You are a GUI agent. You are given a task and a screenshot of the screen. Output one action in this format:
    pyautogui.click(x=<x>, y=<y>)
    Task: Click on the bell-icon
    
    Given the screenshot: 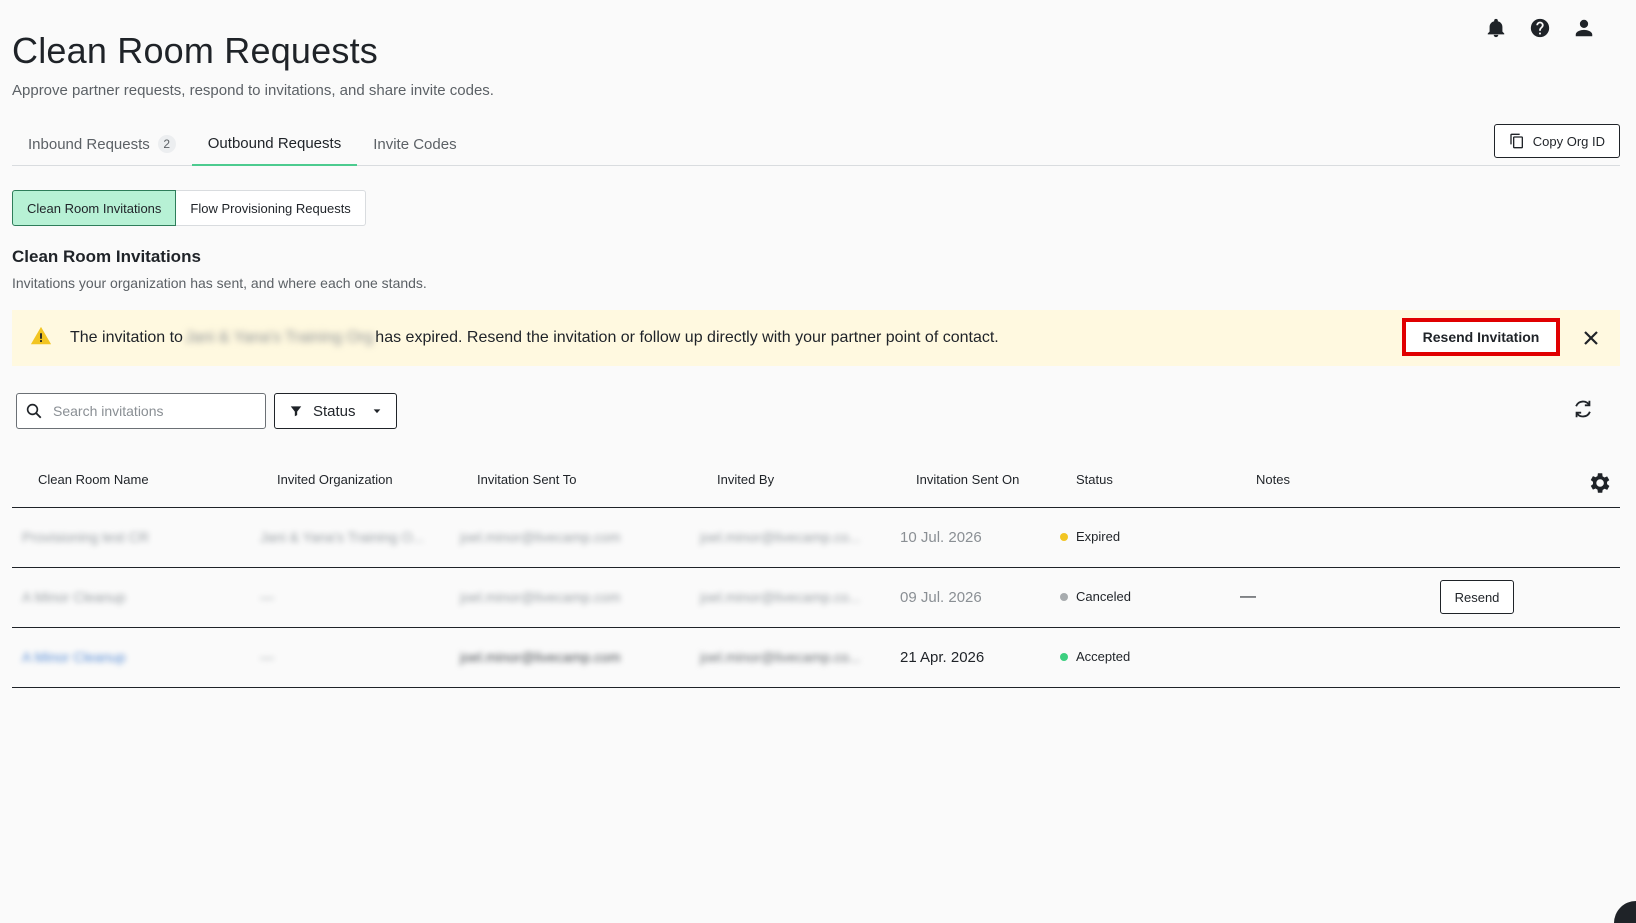 What is the action you would take?
    pyautogui.click(x=1496, y=28)
    